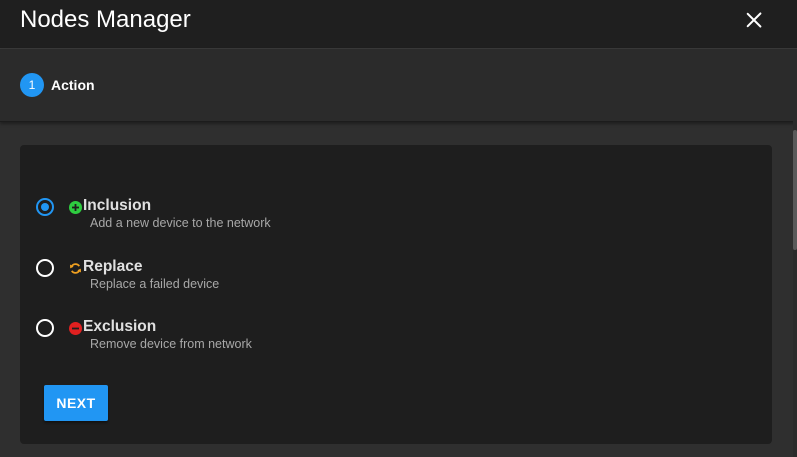  I want to click on option-exclusion: Exclusion Remove device from network, so click(236, 332).